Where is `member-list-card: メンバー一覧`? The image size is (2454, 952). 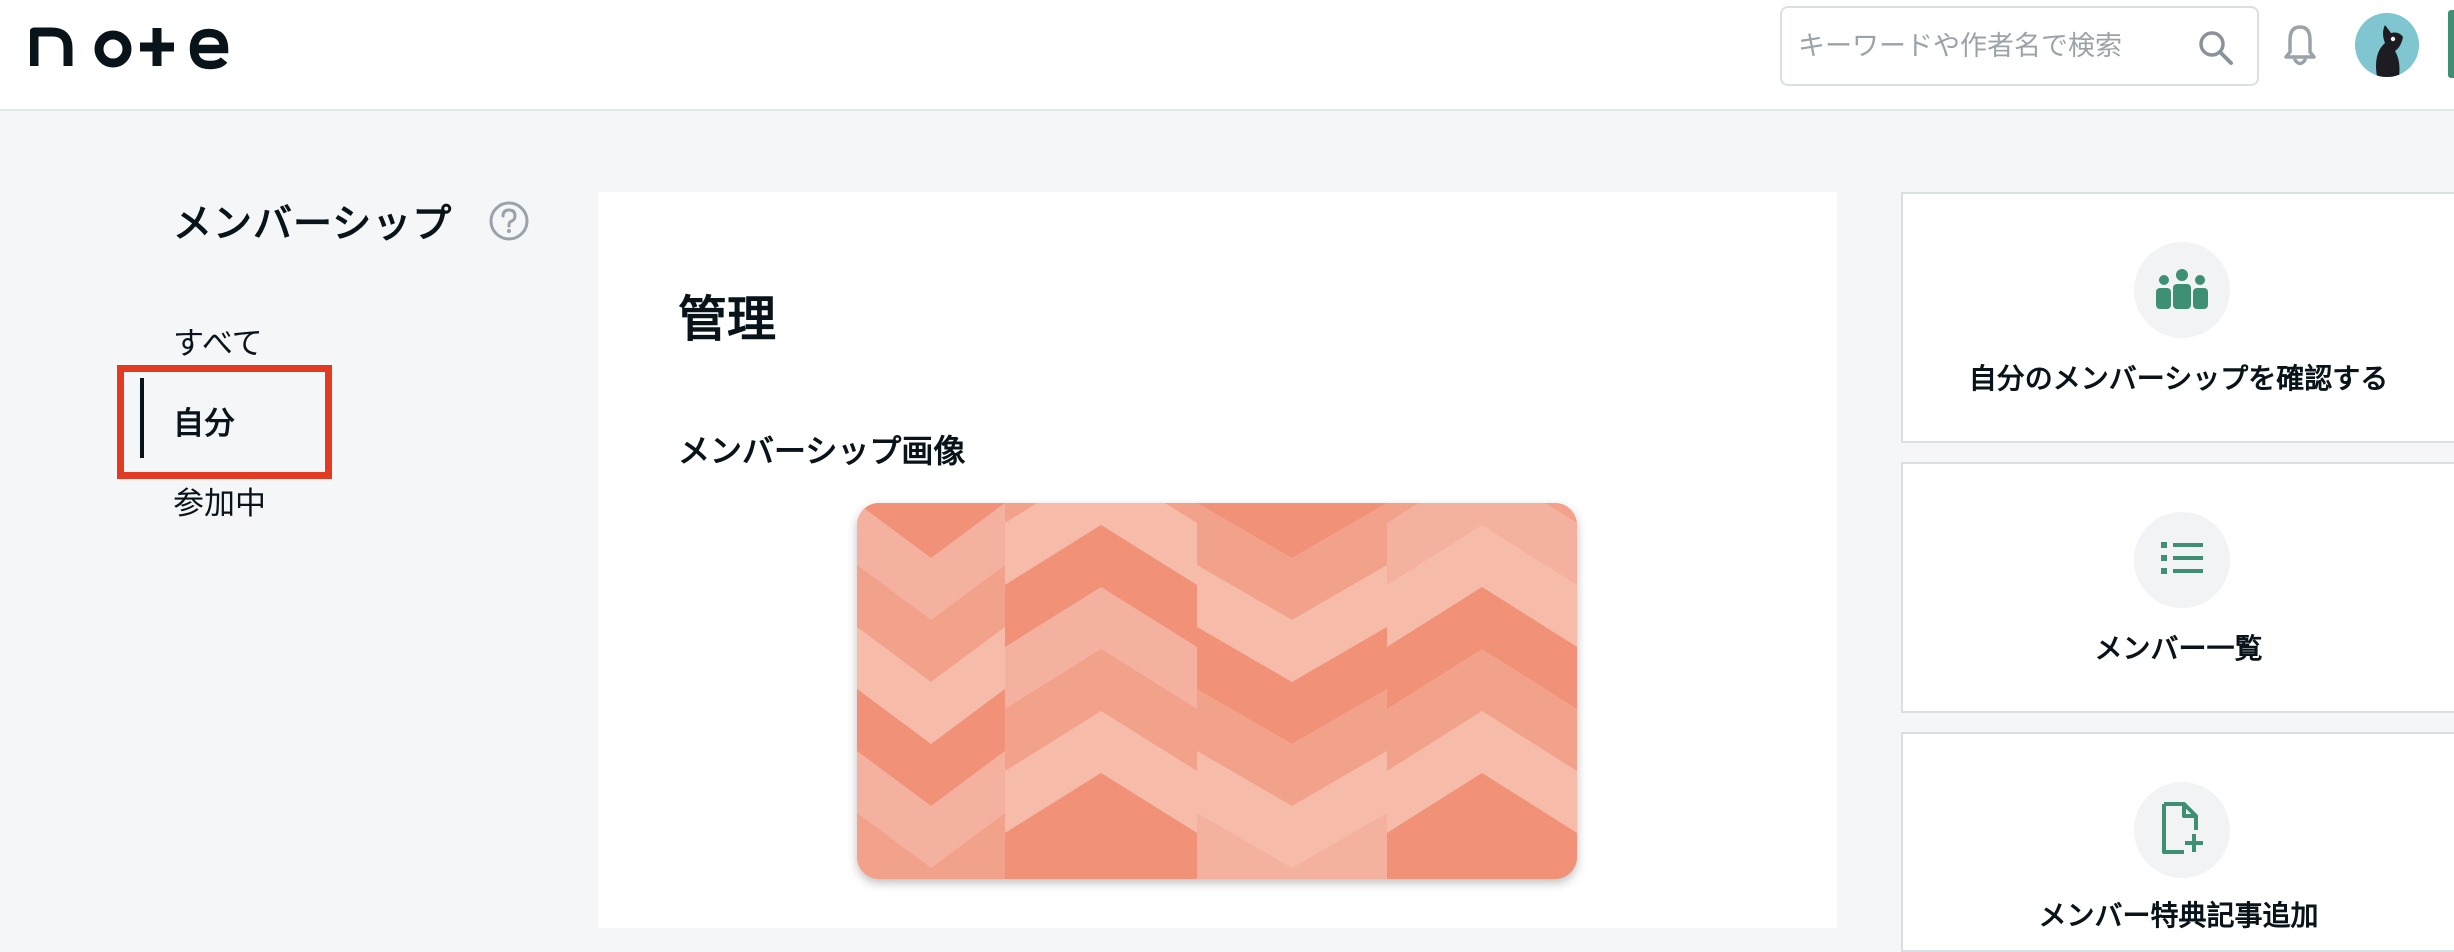 member-list-card: メンバー一覧 is located at coordinates (2177, 587).